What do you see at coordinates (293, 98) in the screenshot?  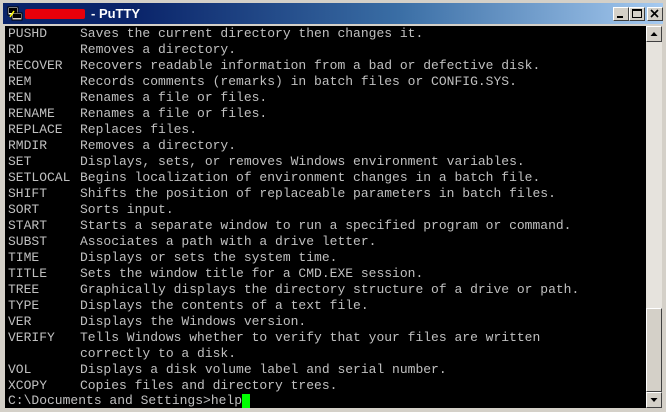 I see `terminal-line: REN Renames a file or files.` at bounding box center [293, 98].